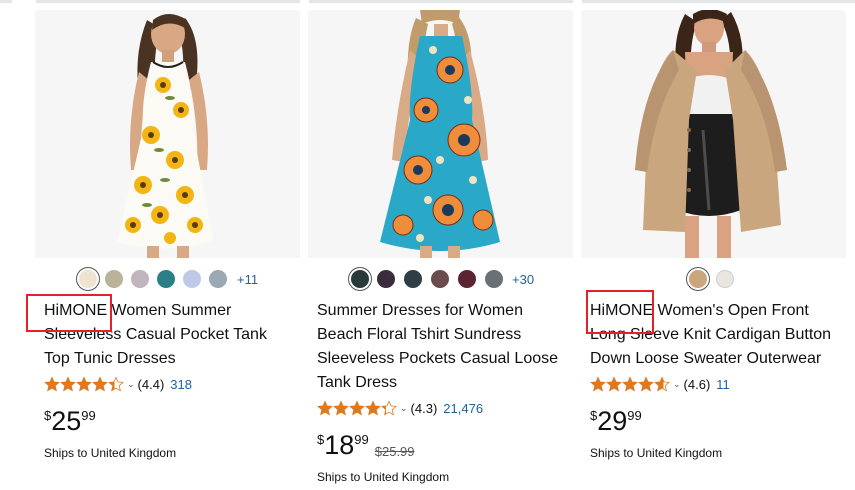  I want to click on review-count-link: 21,476, so click(463, 408).